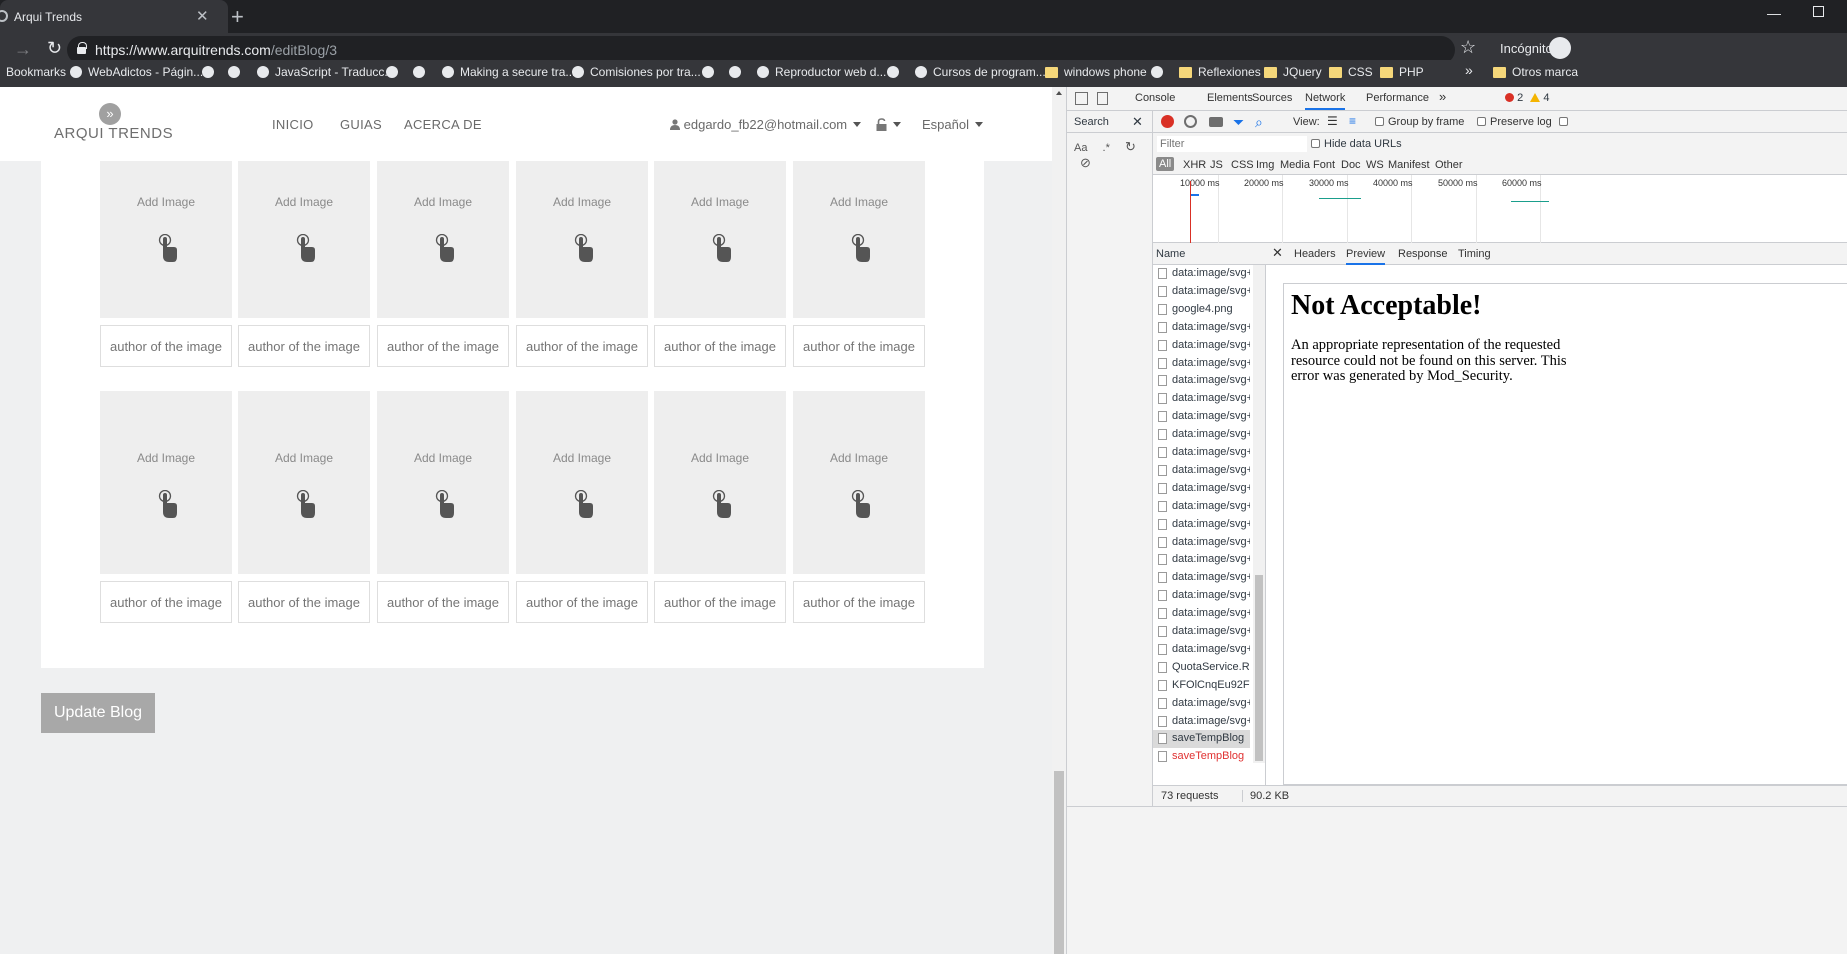  Describe the element at coordinates (1356, 144) in the screenshot. I see `hide-data-urls-checkbox: Hide data URLs` at that location.